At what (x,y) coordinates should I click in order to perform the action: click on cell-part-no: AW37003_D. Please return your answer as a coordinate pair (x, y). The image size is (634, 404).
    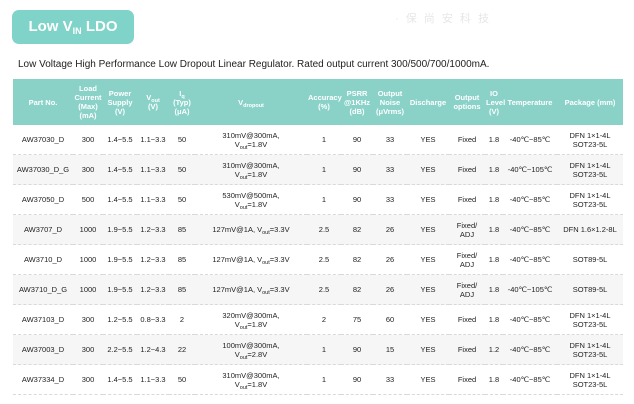
    Looking at the image, I should click on (43, 349).